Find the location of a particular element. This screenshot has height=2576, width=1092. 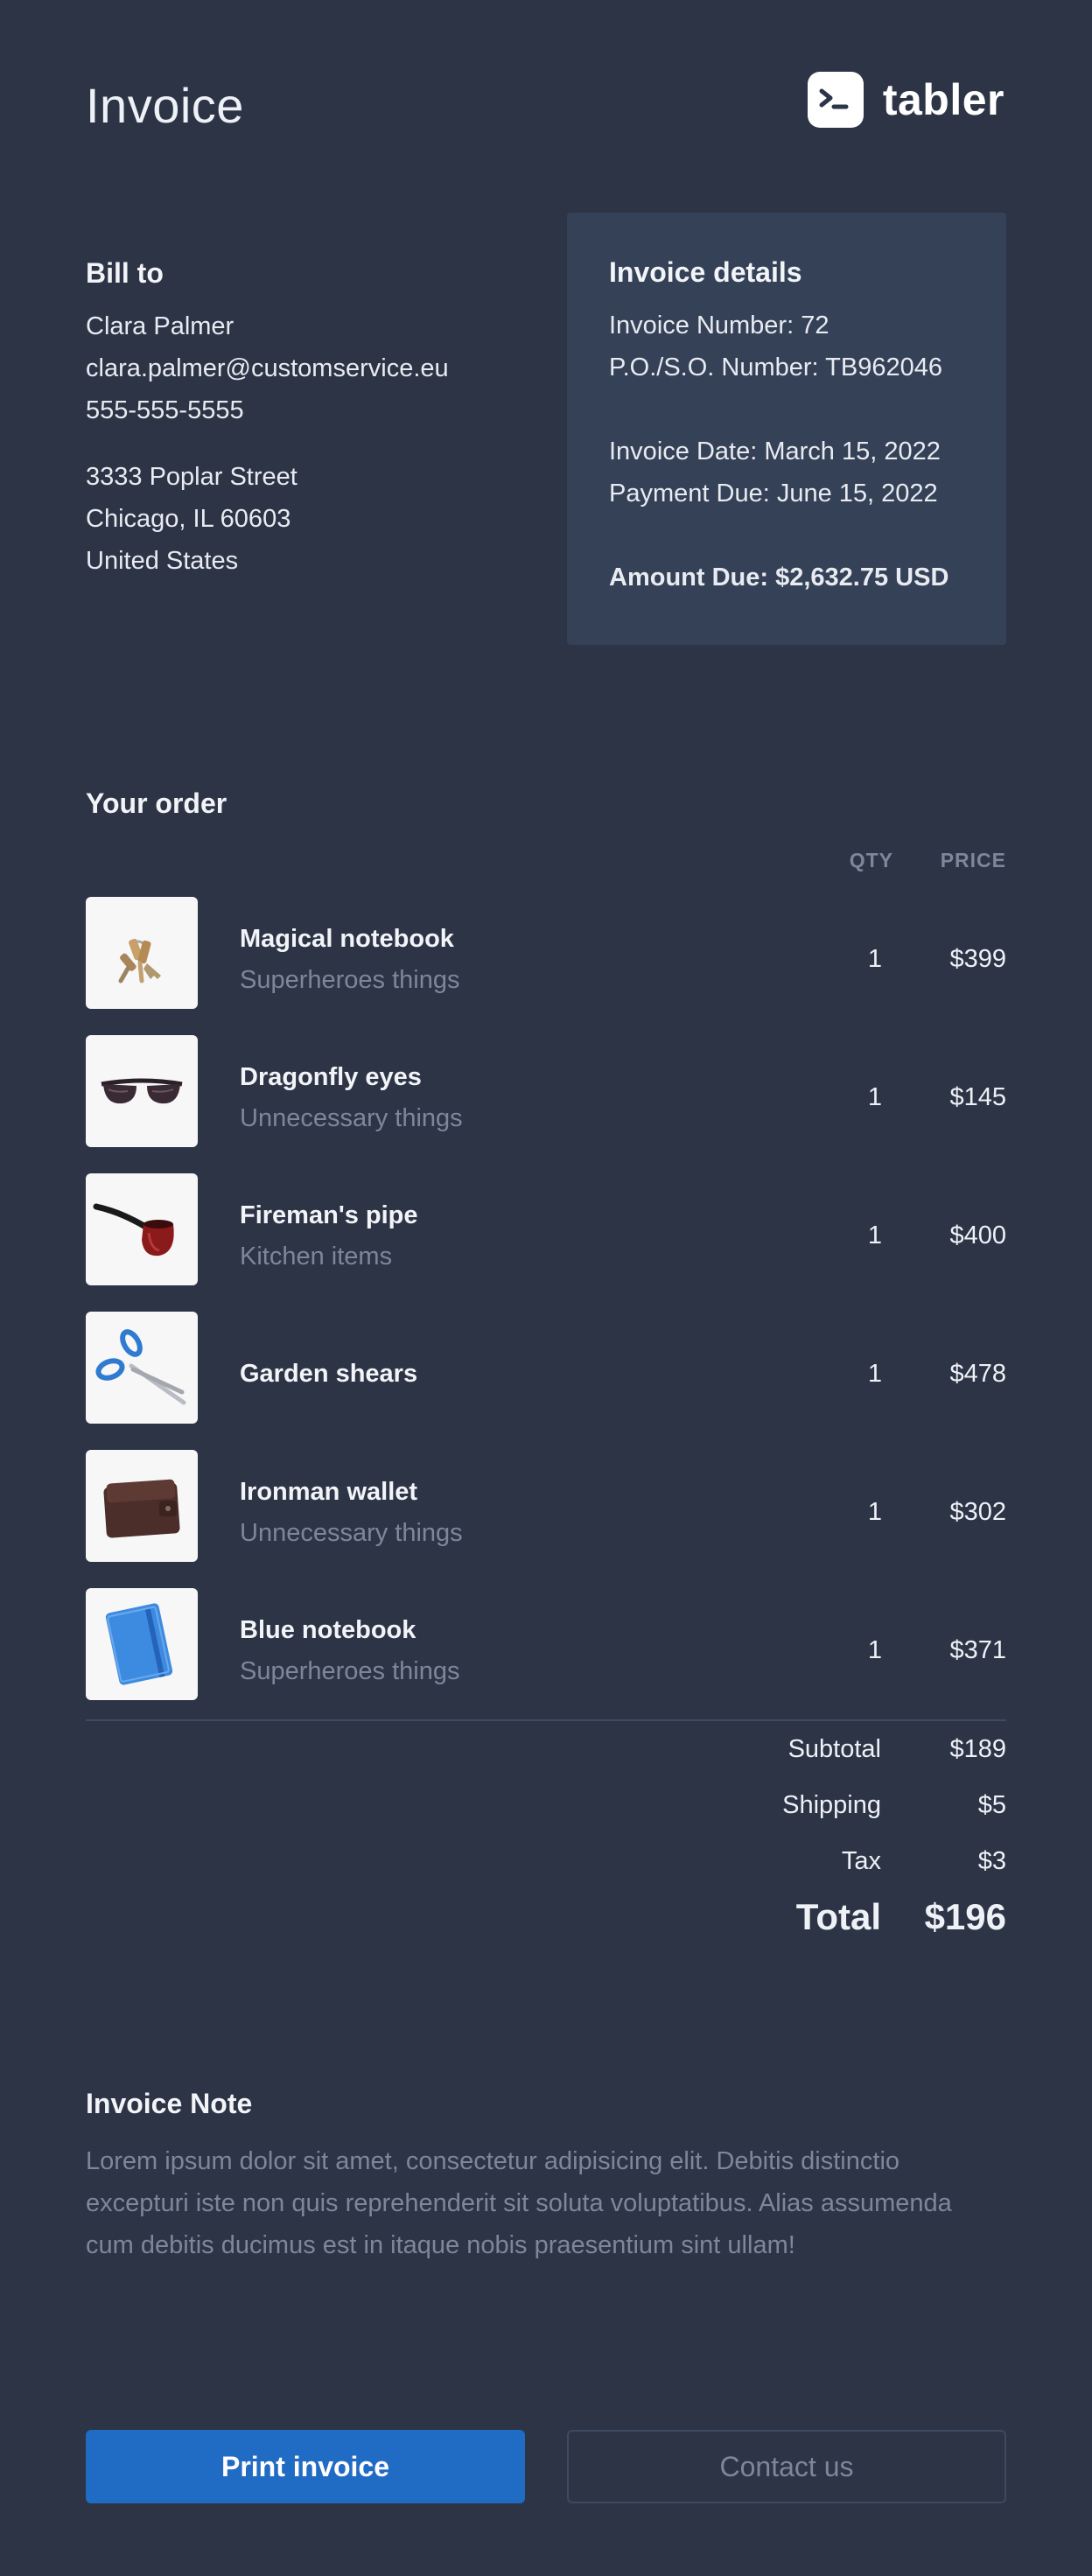

po-number: P.O./S.O. Number: TB962046 is located at coordinates (775, 368).